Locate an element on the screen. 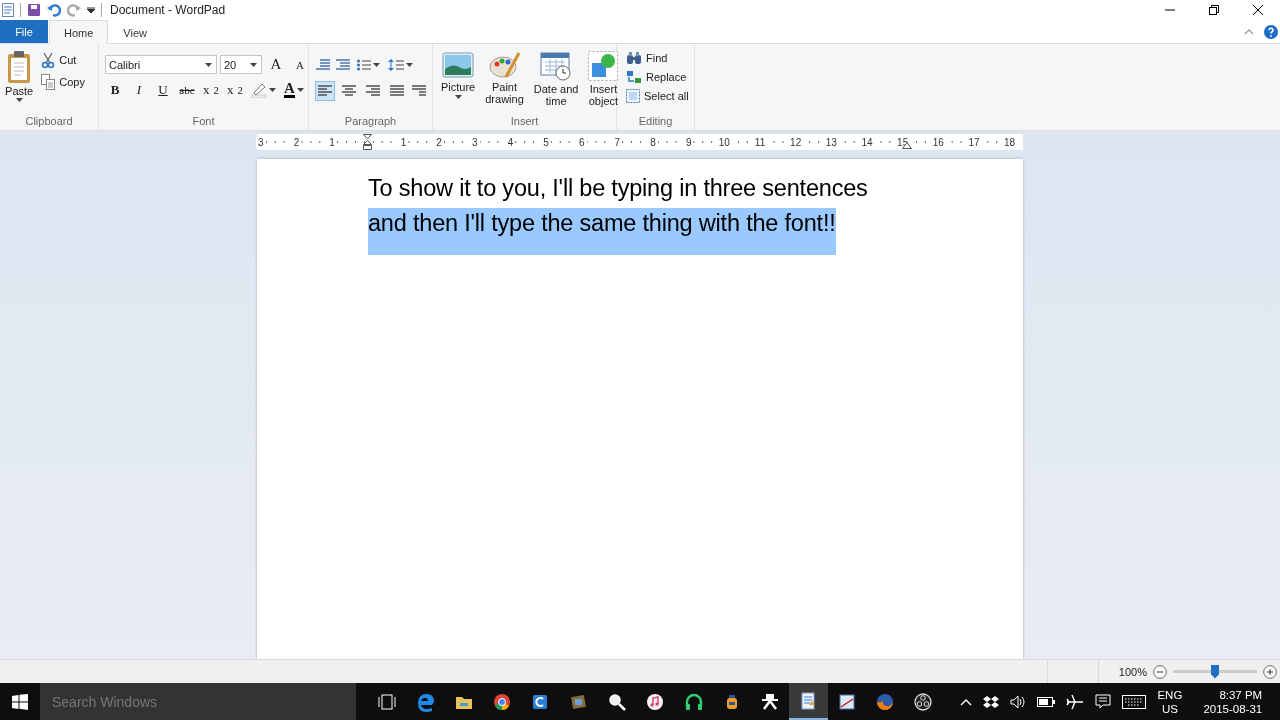  indent-marker-icon is located at coordinates (368, 142).